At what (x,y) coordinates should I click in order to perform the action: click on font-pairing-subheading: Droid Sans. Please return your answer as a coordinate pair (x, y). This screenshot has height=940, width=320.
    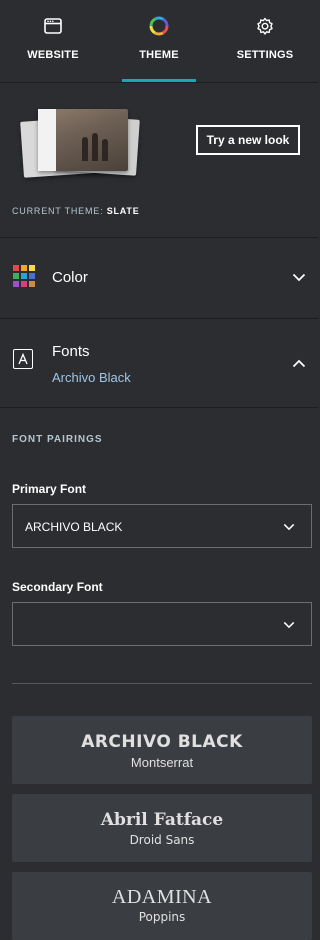
    Looking at the image, I should click on (162, 840).